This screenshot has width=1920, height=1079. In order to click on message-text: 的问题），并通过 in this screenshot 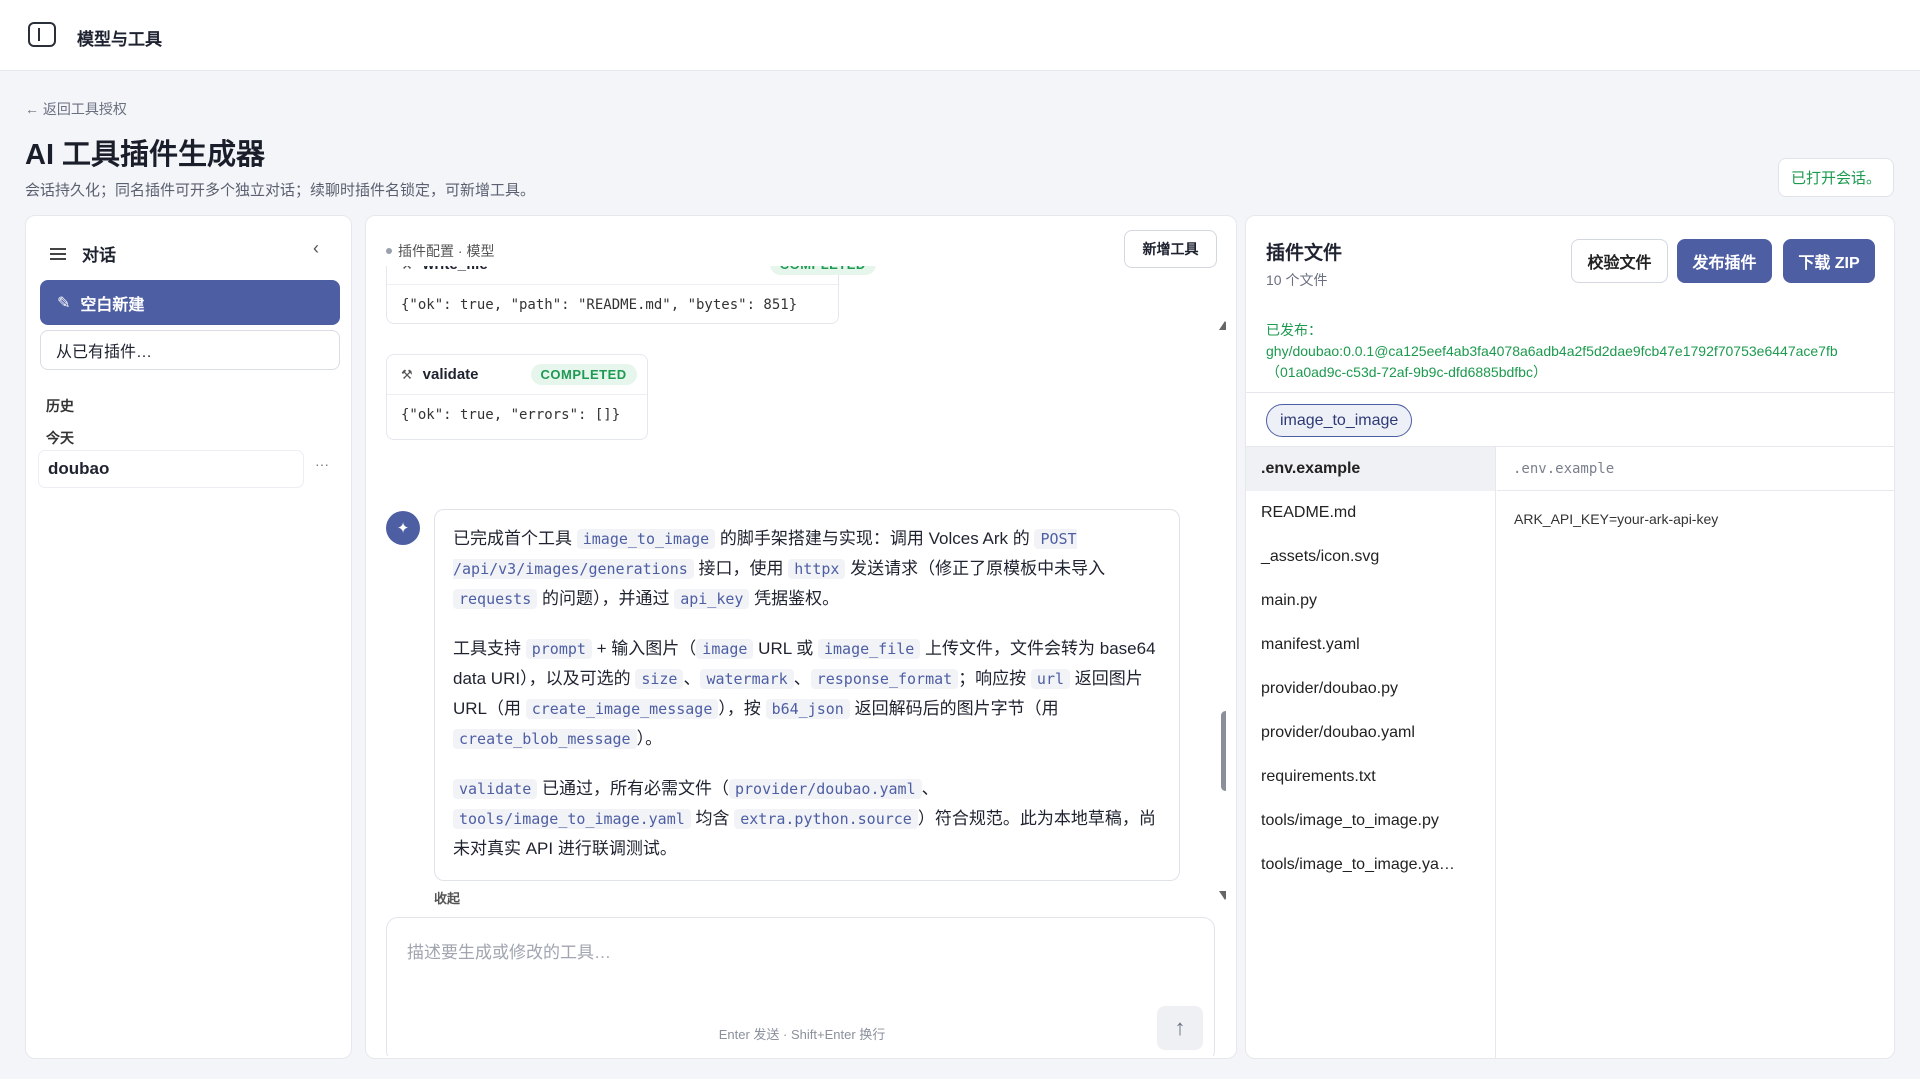, I will do `click(606, 598)`.